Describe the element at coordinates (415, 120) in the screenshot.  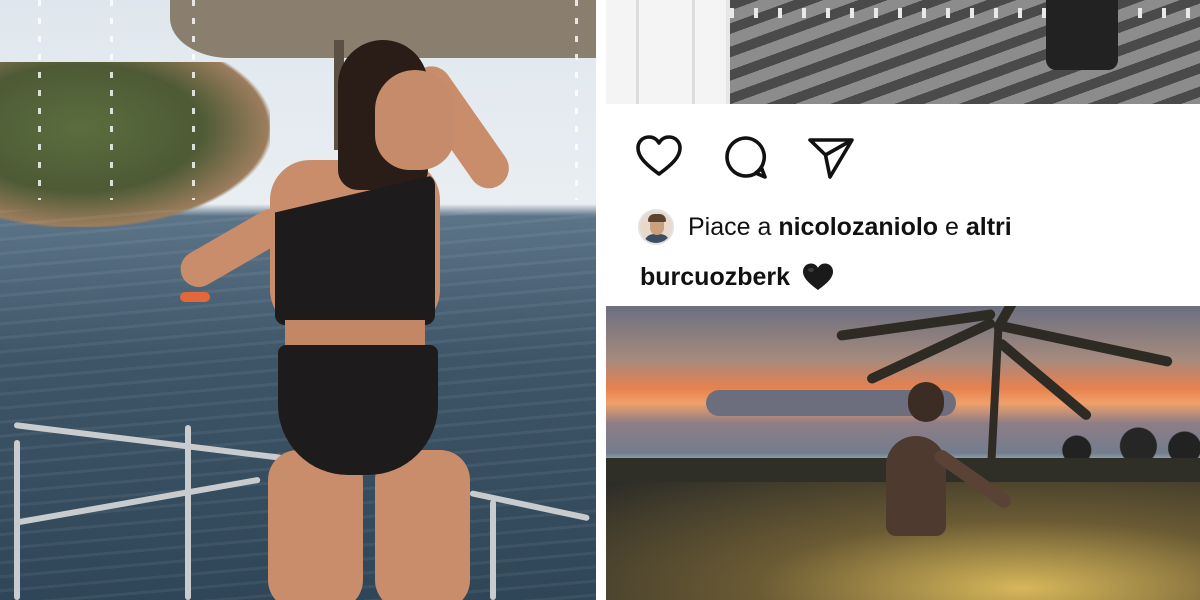
I see `head` at that location.